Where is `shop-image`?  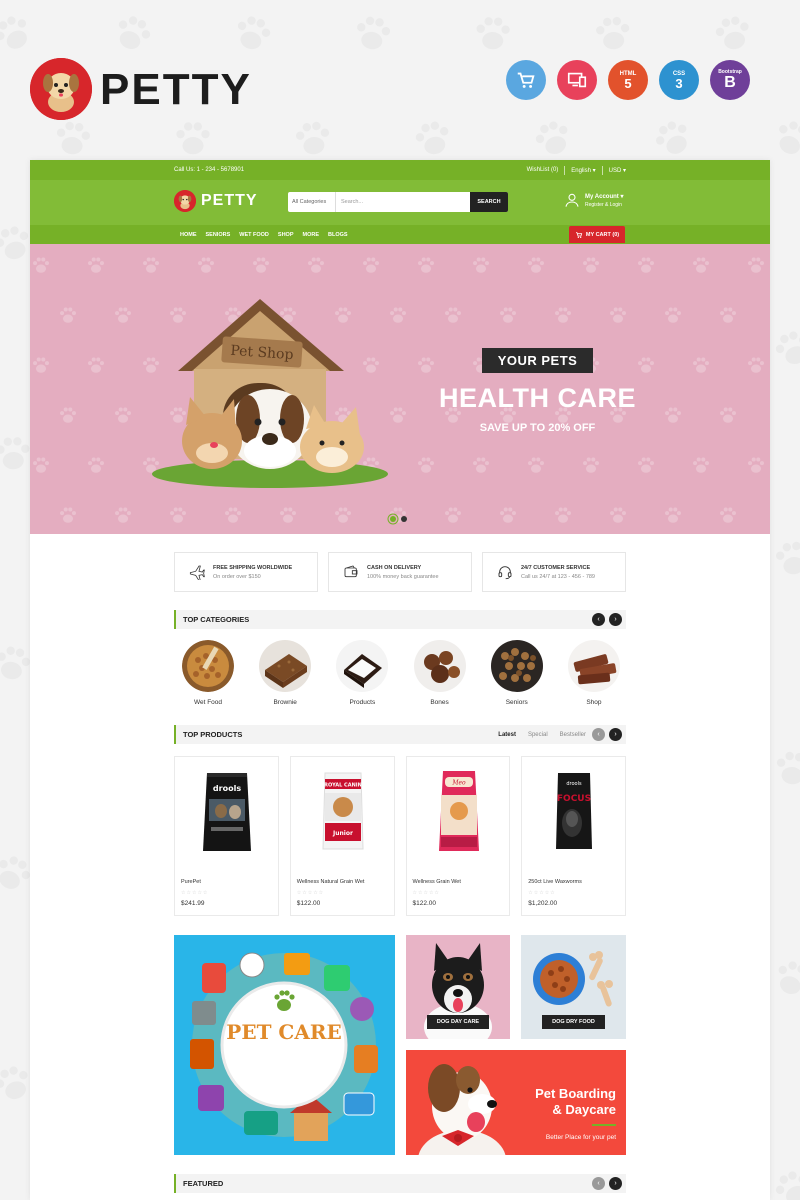 shop-image is located at coordinates (593, 666).